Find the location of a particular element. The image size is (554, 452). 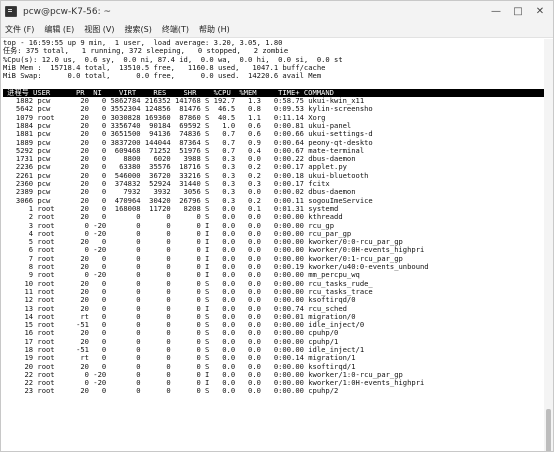

menu-search: 搜索(S) is located at coordinates (138, 29).